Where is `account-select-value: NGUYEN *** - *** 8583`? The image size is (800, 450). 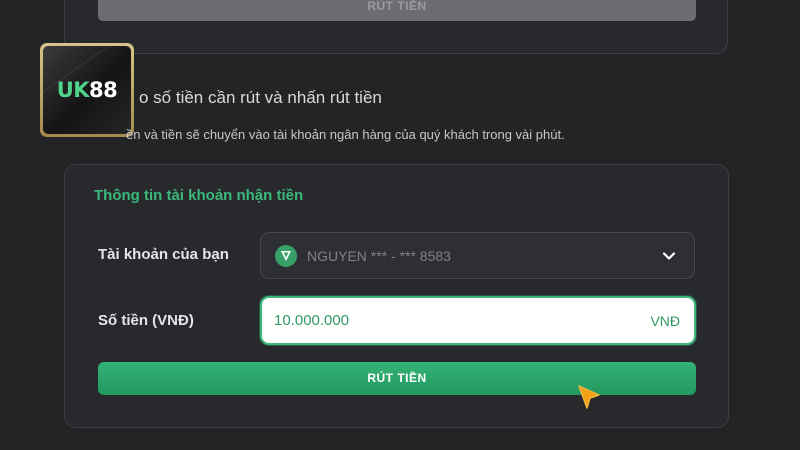
account-select-value: NGUYEN *** - *** 8583 is located at coordinates (379, 255).